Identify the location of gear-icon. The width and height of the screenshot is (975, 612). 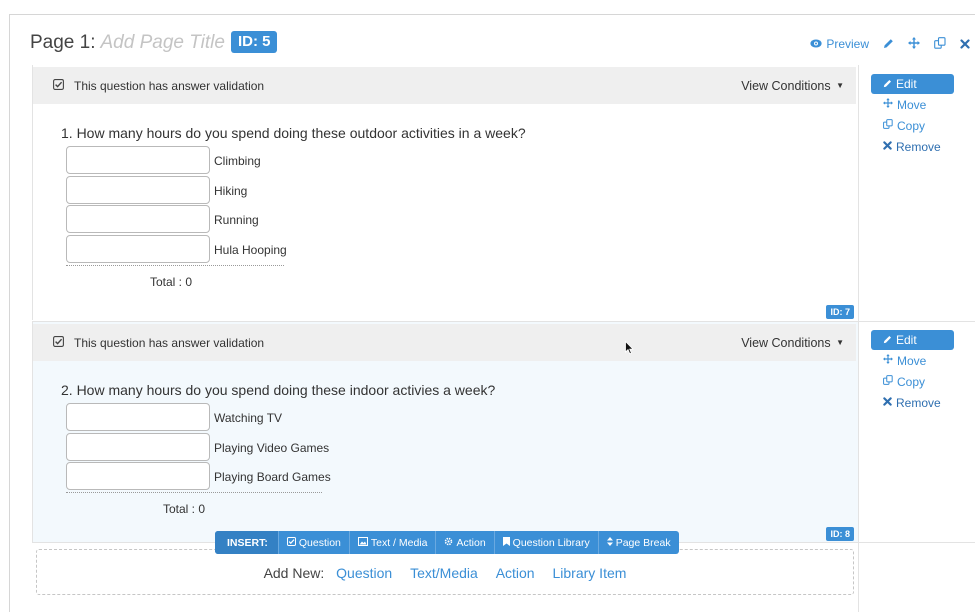
(448, 543).